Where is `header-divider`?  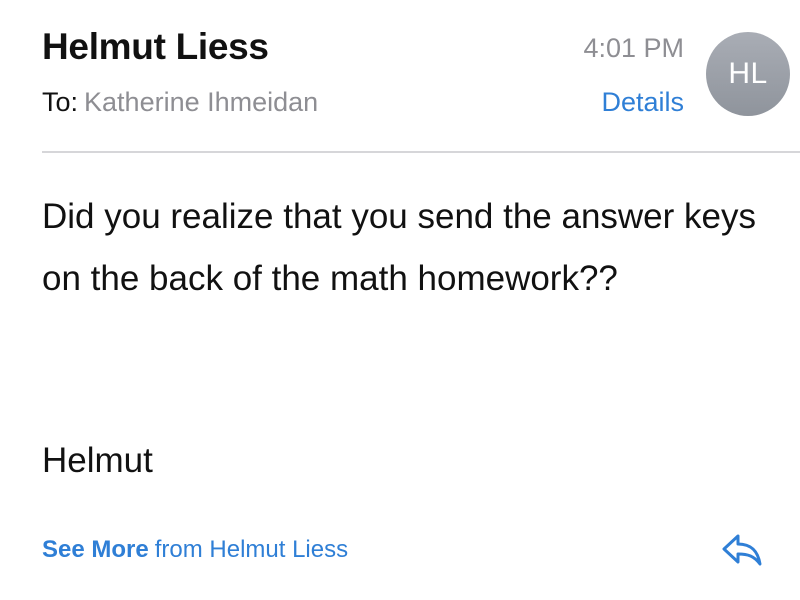
header-divider is located at coordinates (421, 152).